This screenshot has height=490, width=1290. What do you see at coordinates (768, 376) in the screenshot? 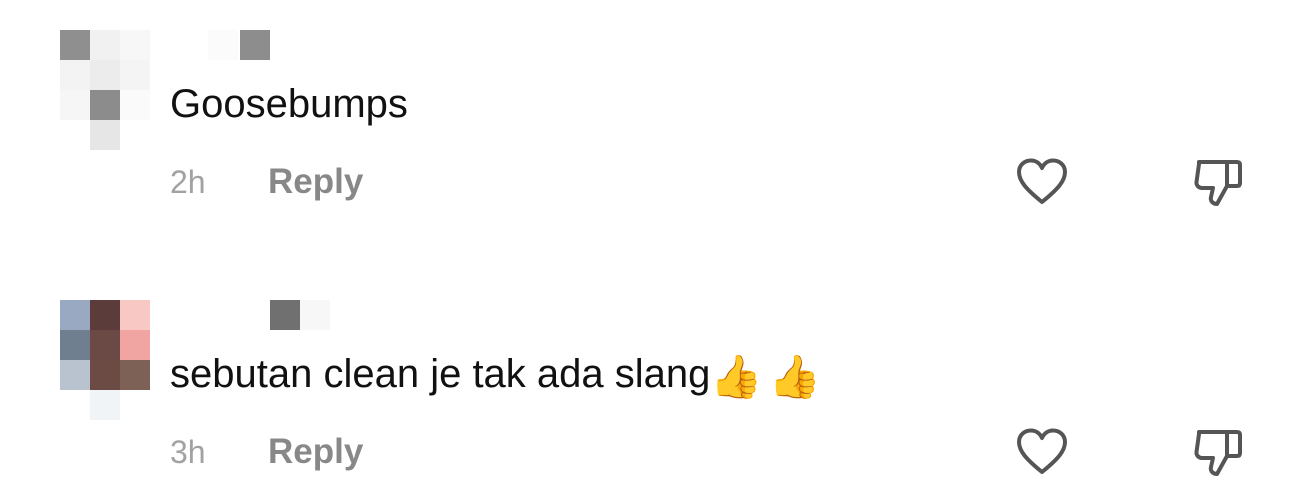
I see `thumbs-up-emoji: 👍👍` at bounding box center [768, 376].